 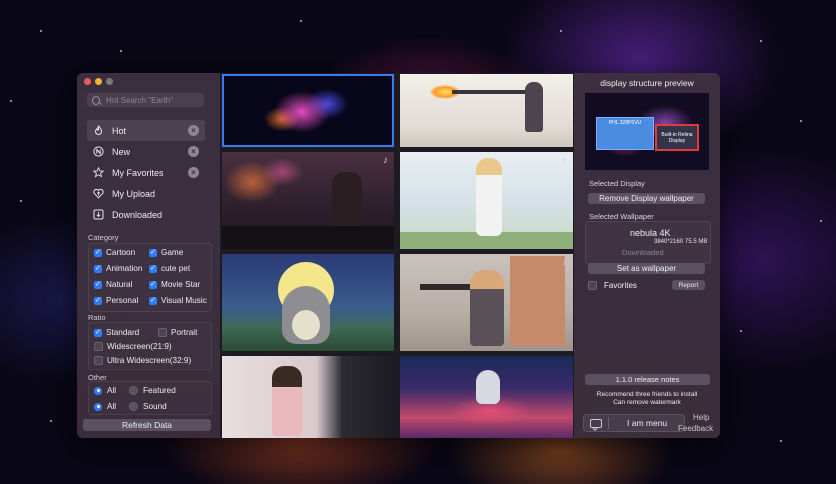 What do you see at coordinates (308, 200) in the screenshot?
I see `wallpaper-thumb-city-window: ♪` at bounding box center [308, 200].